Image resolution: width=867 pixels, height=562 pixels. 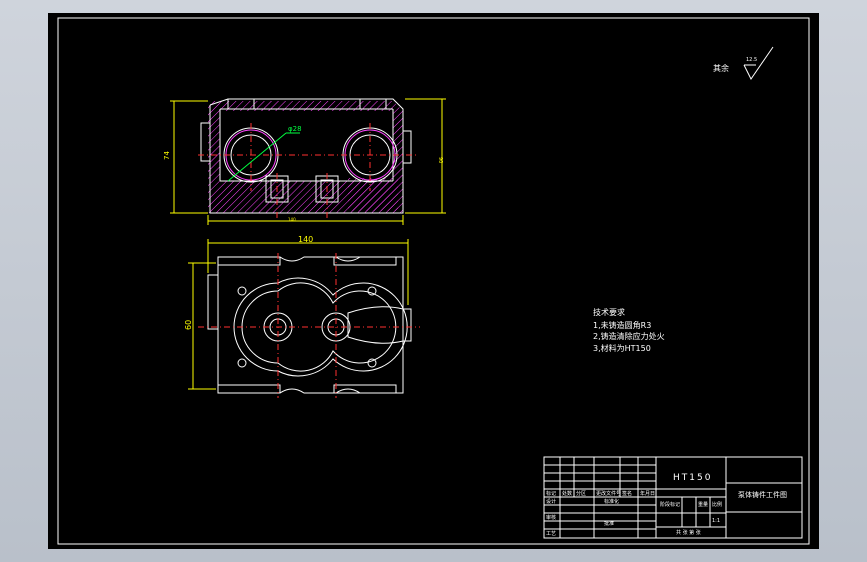 I want to click on tech-req-item-3: 3,材料为HT150, so click(x=622, y=348).